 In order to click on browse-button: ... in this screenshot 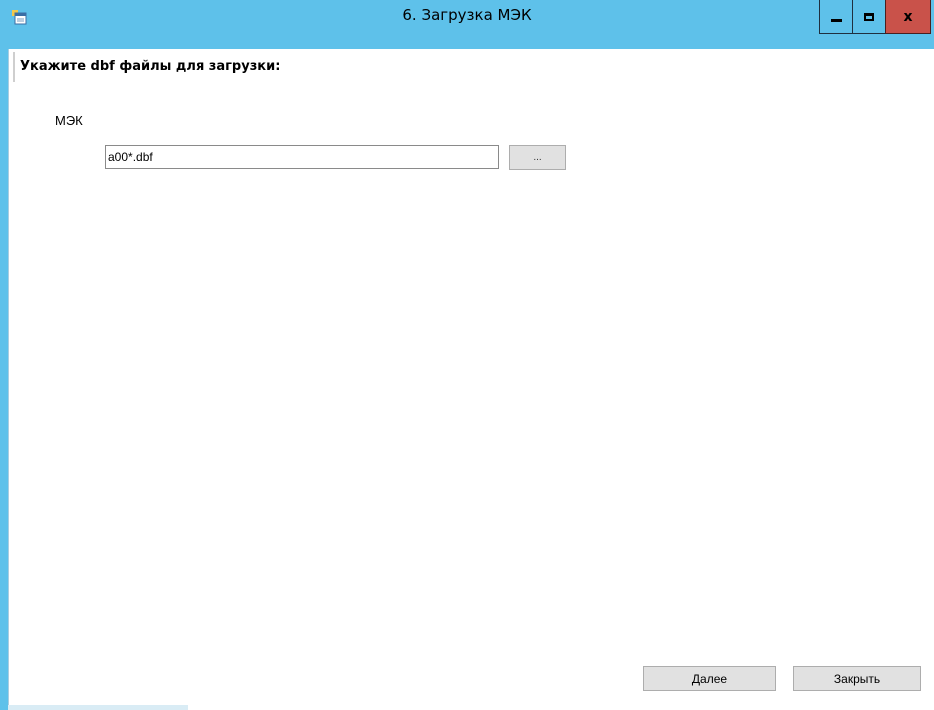, I will do `click(537, 157)`.